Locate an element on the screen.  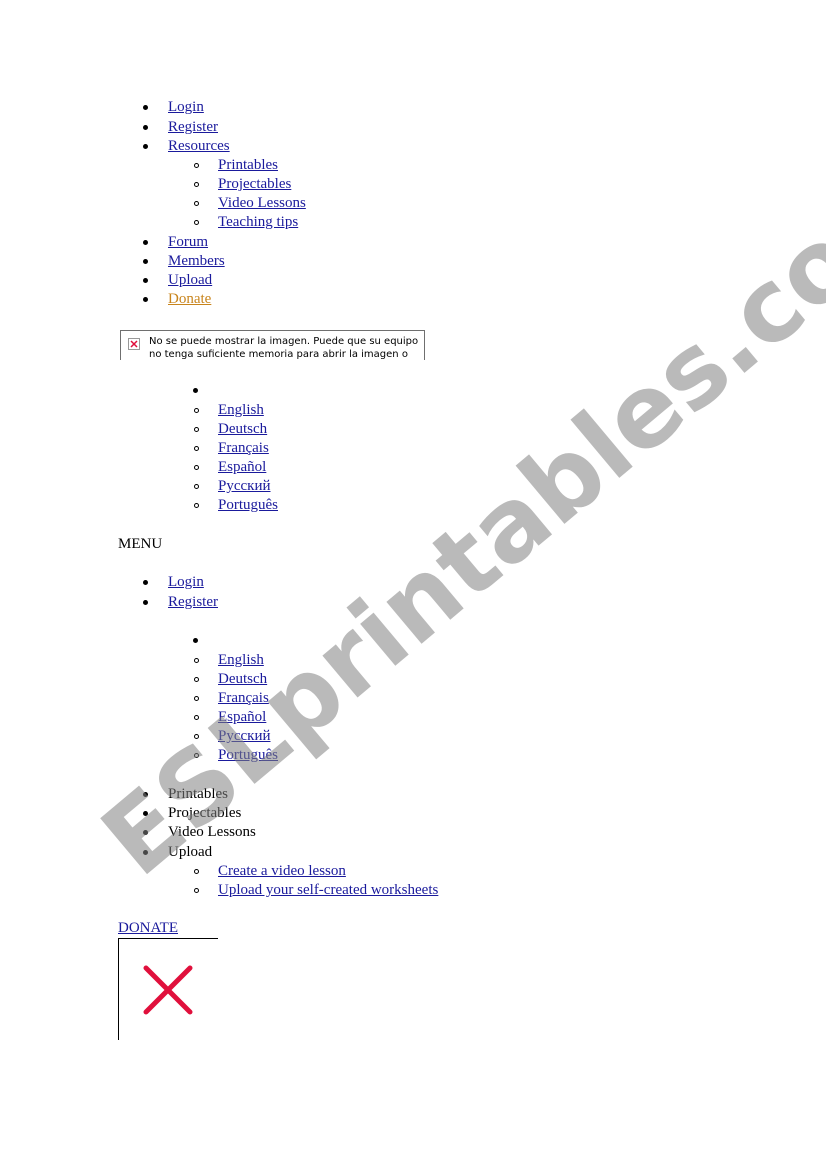
menu-item-login: Login is located at coordinates (186, 582).